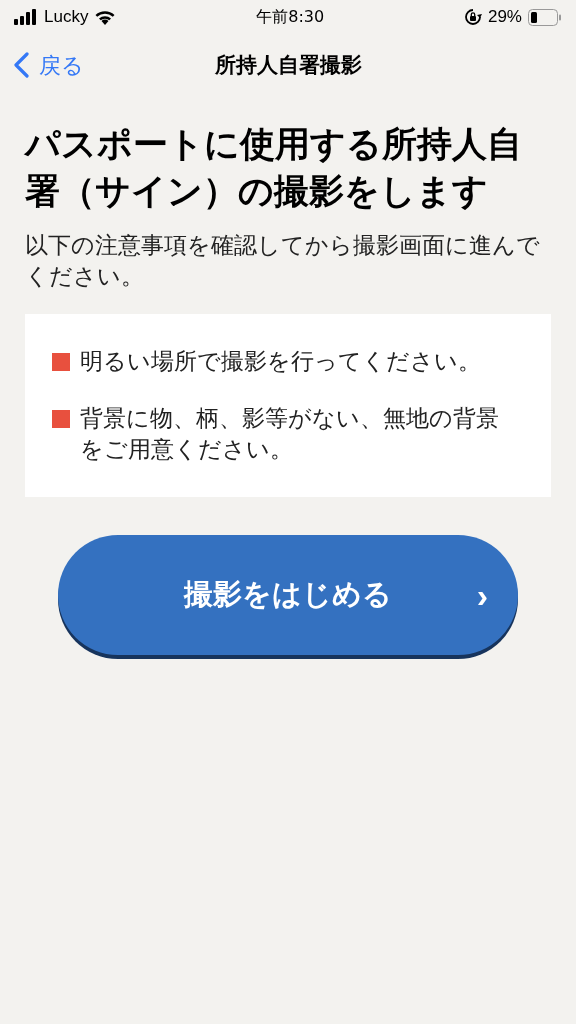  What do you see at coordinates (504, 17) in the screenshot?
I see `battery-percent: 29%` at bounding box center [504, 17].